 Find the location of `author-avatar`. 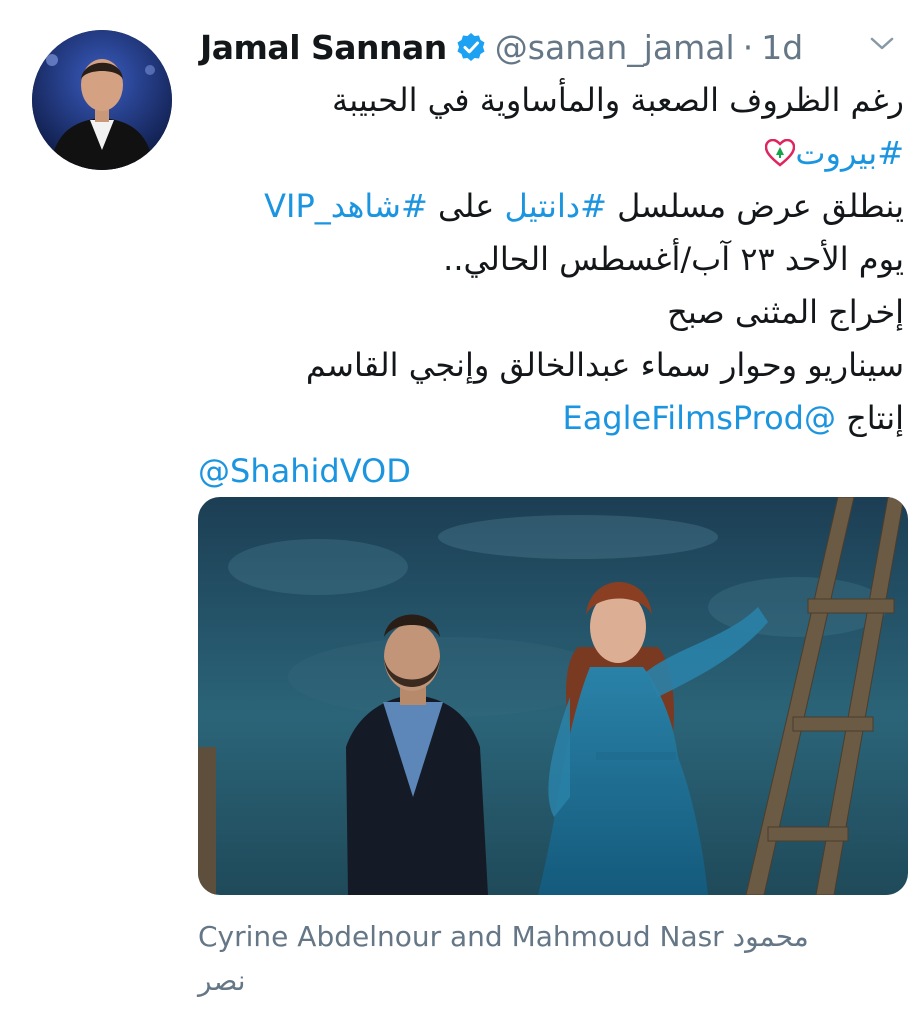

author-avatar is located at coordinates (102, 100).